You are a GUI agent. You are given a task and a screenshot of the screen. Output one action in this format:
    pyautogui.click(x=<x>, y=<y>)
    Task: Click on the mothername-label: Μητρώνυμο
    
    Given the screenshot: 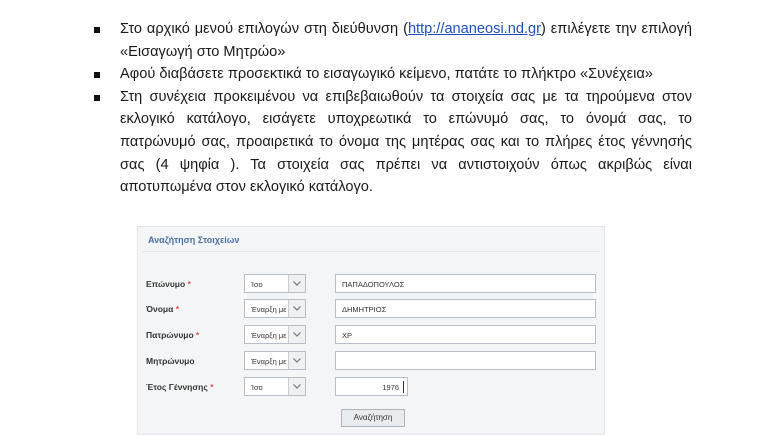 What is the action you would take?
    pyautogui.click(x=170, y=361)
    